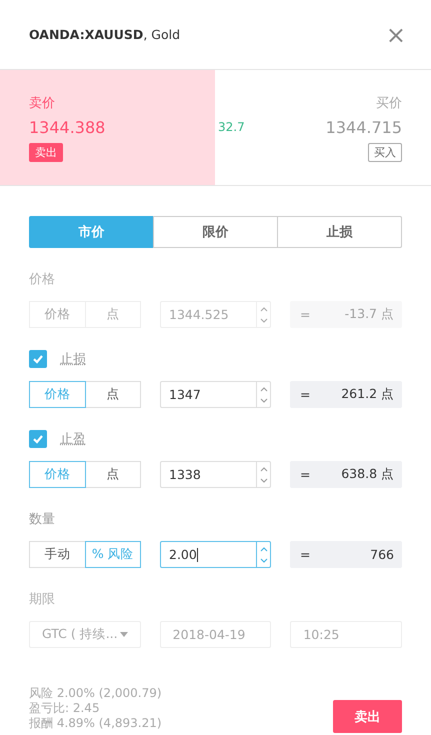 This screenshot has height=735, width=431. Describe the element at coordinates (104, 34) in the screenshot. I see `window-title: OANDA:XAUUSD, Gold` at that location.